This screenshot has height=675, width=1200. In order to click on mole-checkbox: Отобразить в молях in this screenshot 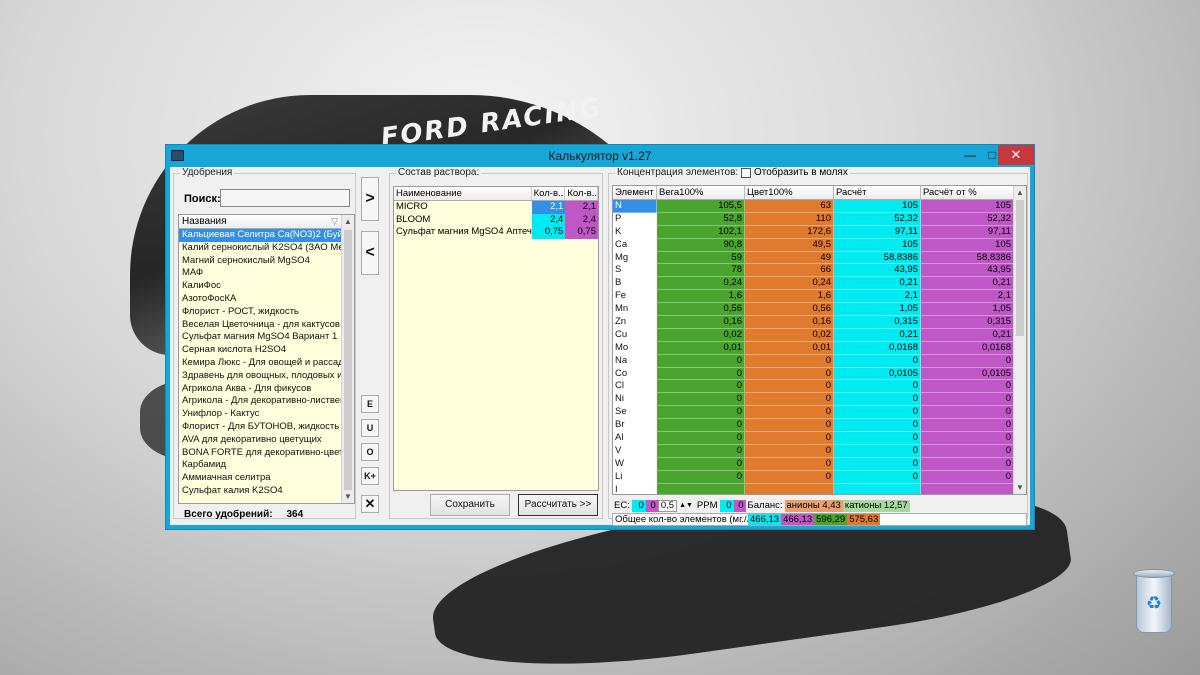, I will do `click(794, 172)`.